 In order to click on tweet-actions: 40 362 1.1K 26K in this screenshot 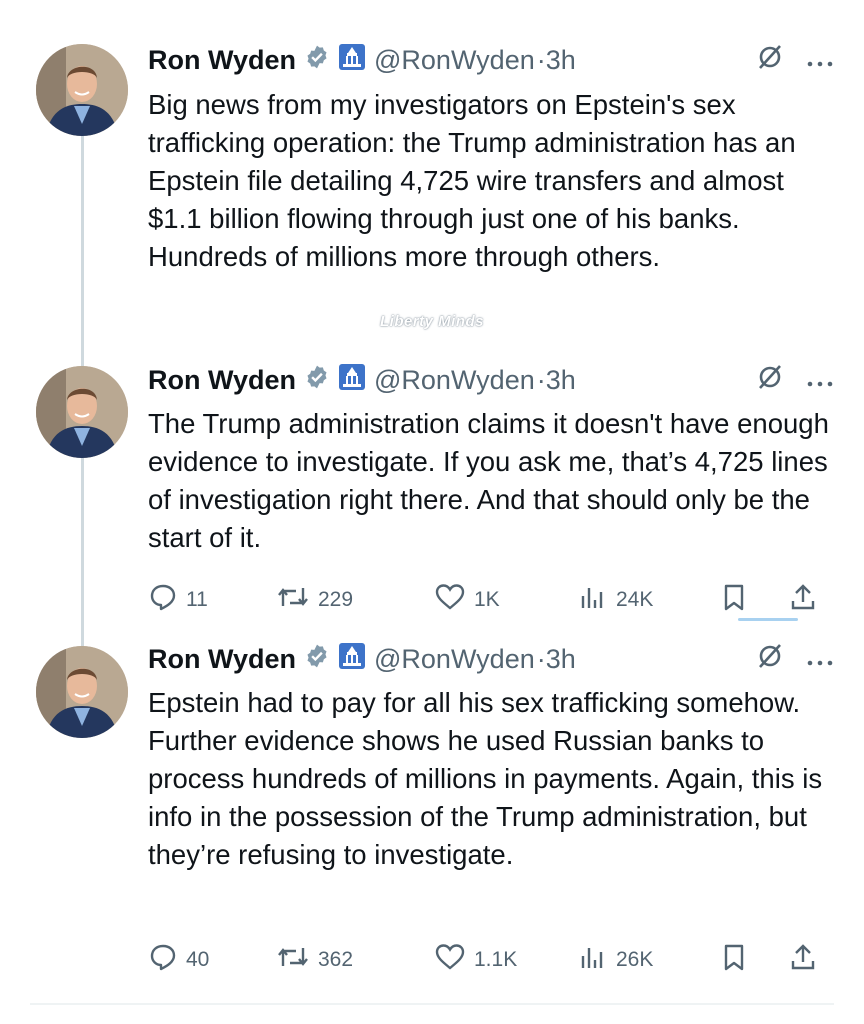, I will do `click(488, 960)`.